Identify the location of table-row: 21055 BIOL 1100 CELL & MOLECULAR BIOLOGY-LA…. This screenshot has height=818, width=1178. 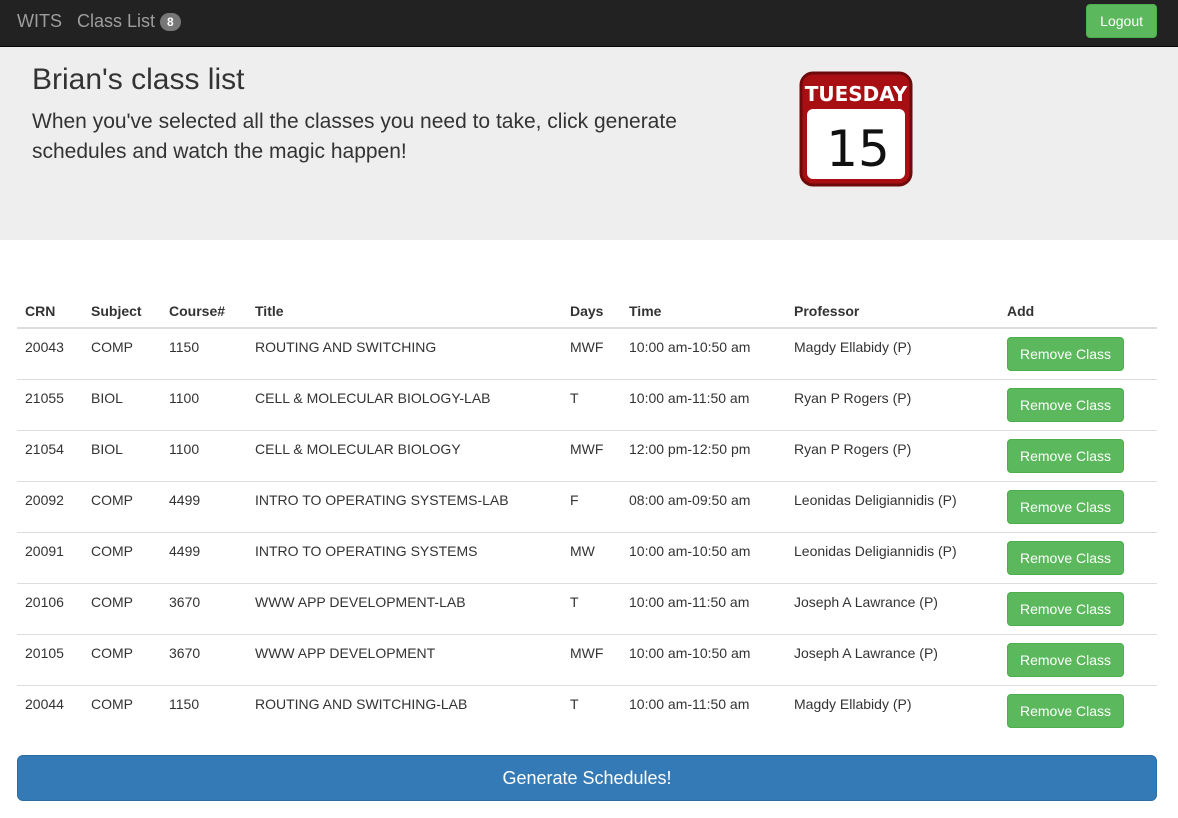
(587, 405).